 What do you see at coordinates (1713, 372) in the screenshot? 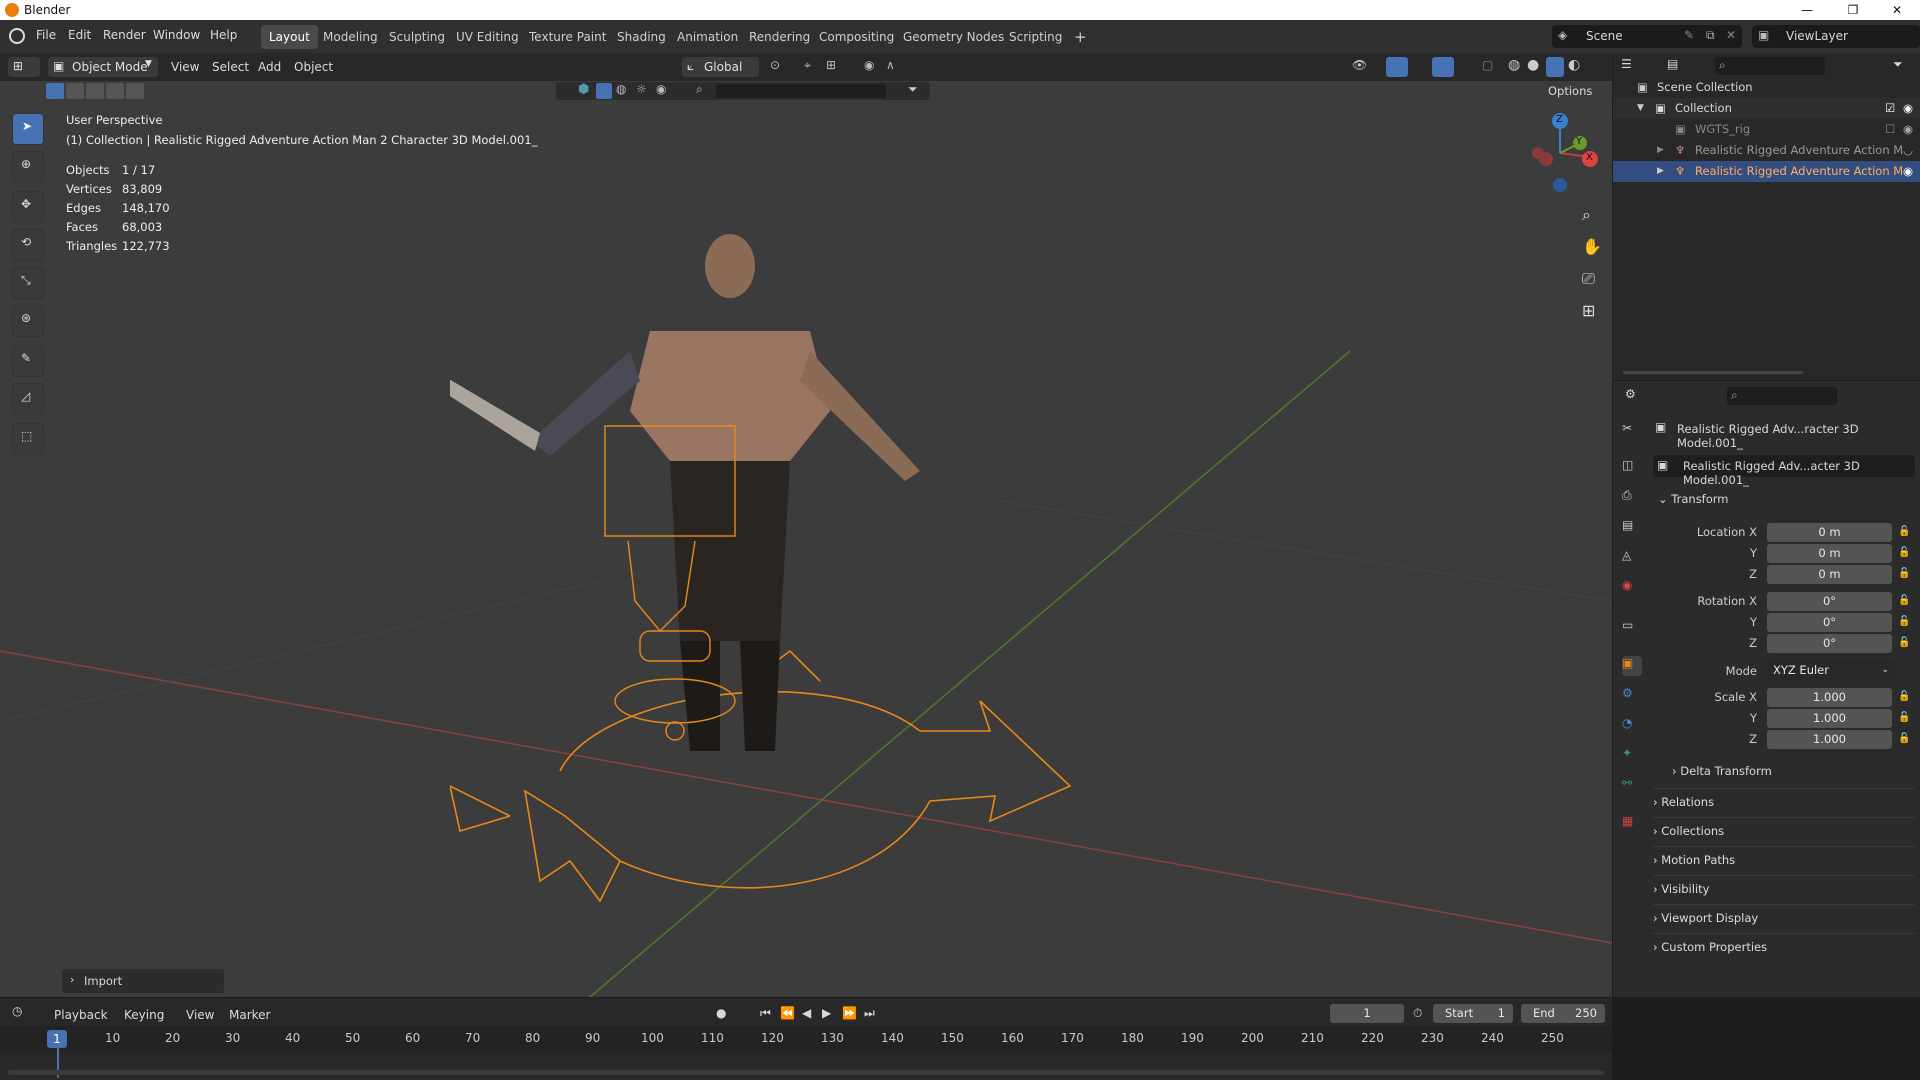
I see `outliner-scrollbar` at bounding box center [1713, 372].